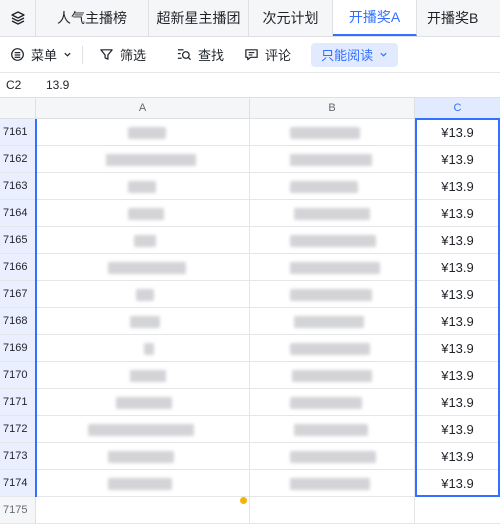  I want to click on select-all-corner, so click(18, 108).